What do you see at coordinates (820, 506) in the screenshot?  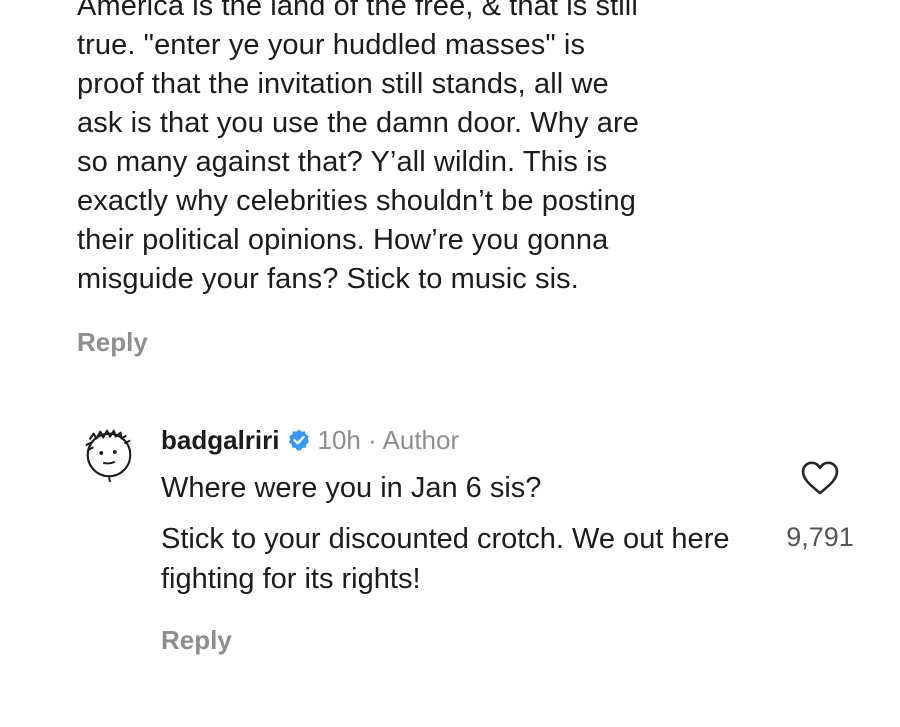 I see `like-area: 9,791` at bounding box center [820, 506].